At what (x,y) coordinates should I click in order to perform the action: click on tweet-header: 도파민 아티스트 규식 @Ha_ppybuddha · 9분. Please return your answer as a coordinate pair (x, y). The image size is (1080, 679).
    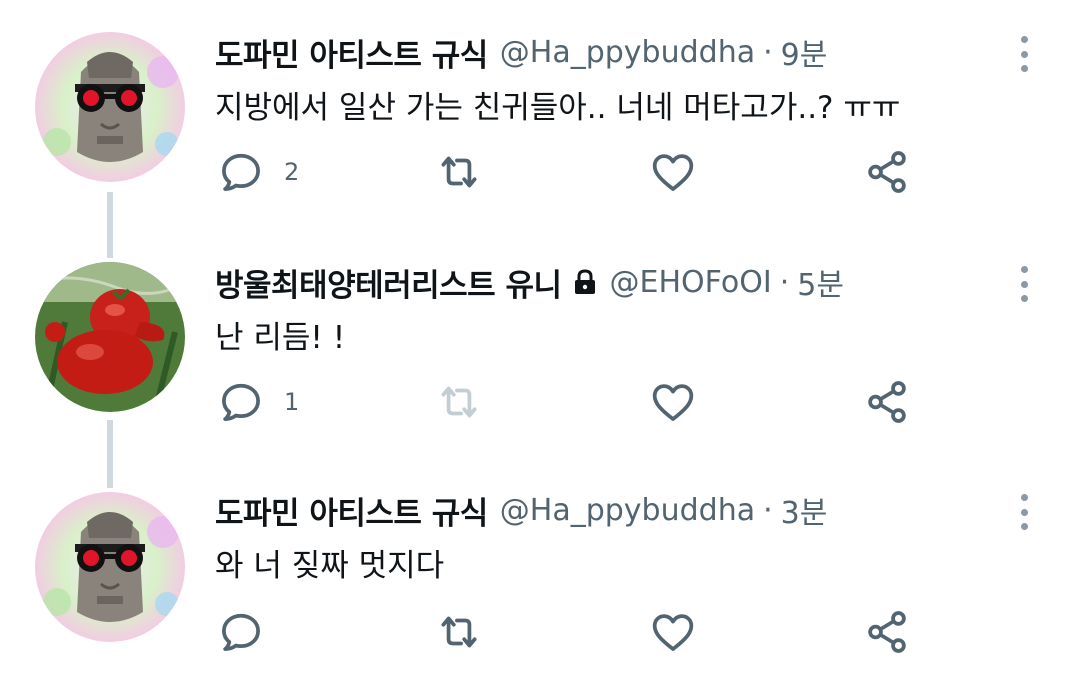
    Looking at the image, I should click on (521, 52).